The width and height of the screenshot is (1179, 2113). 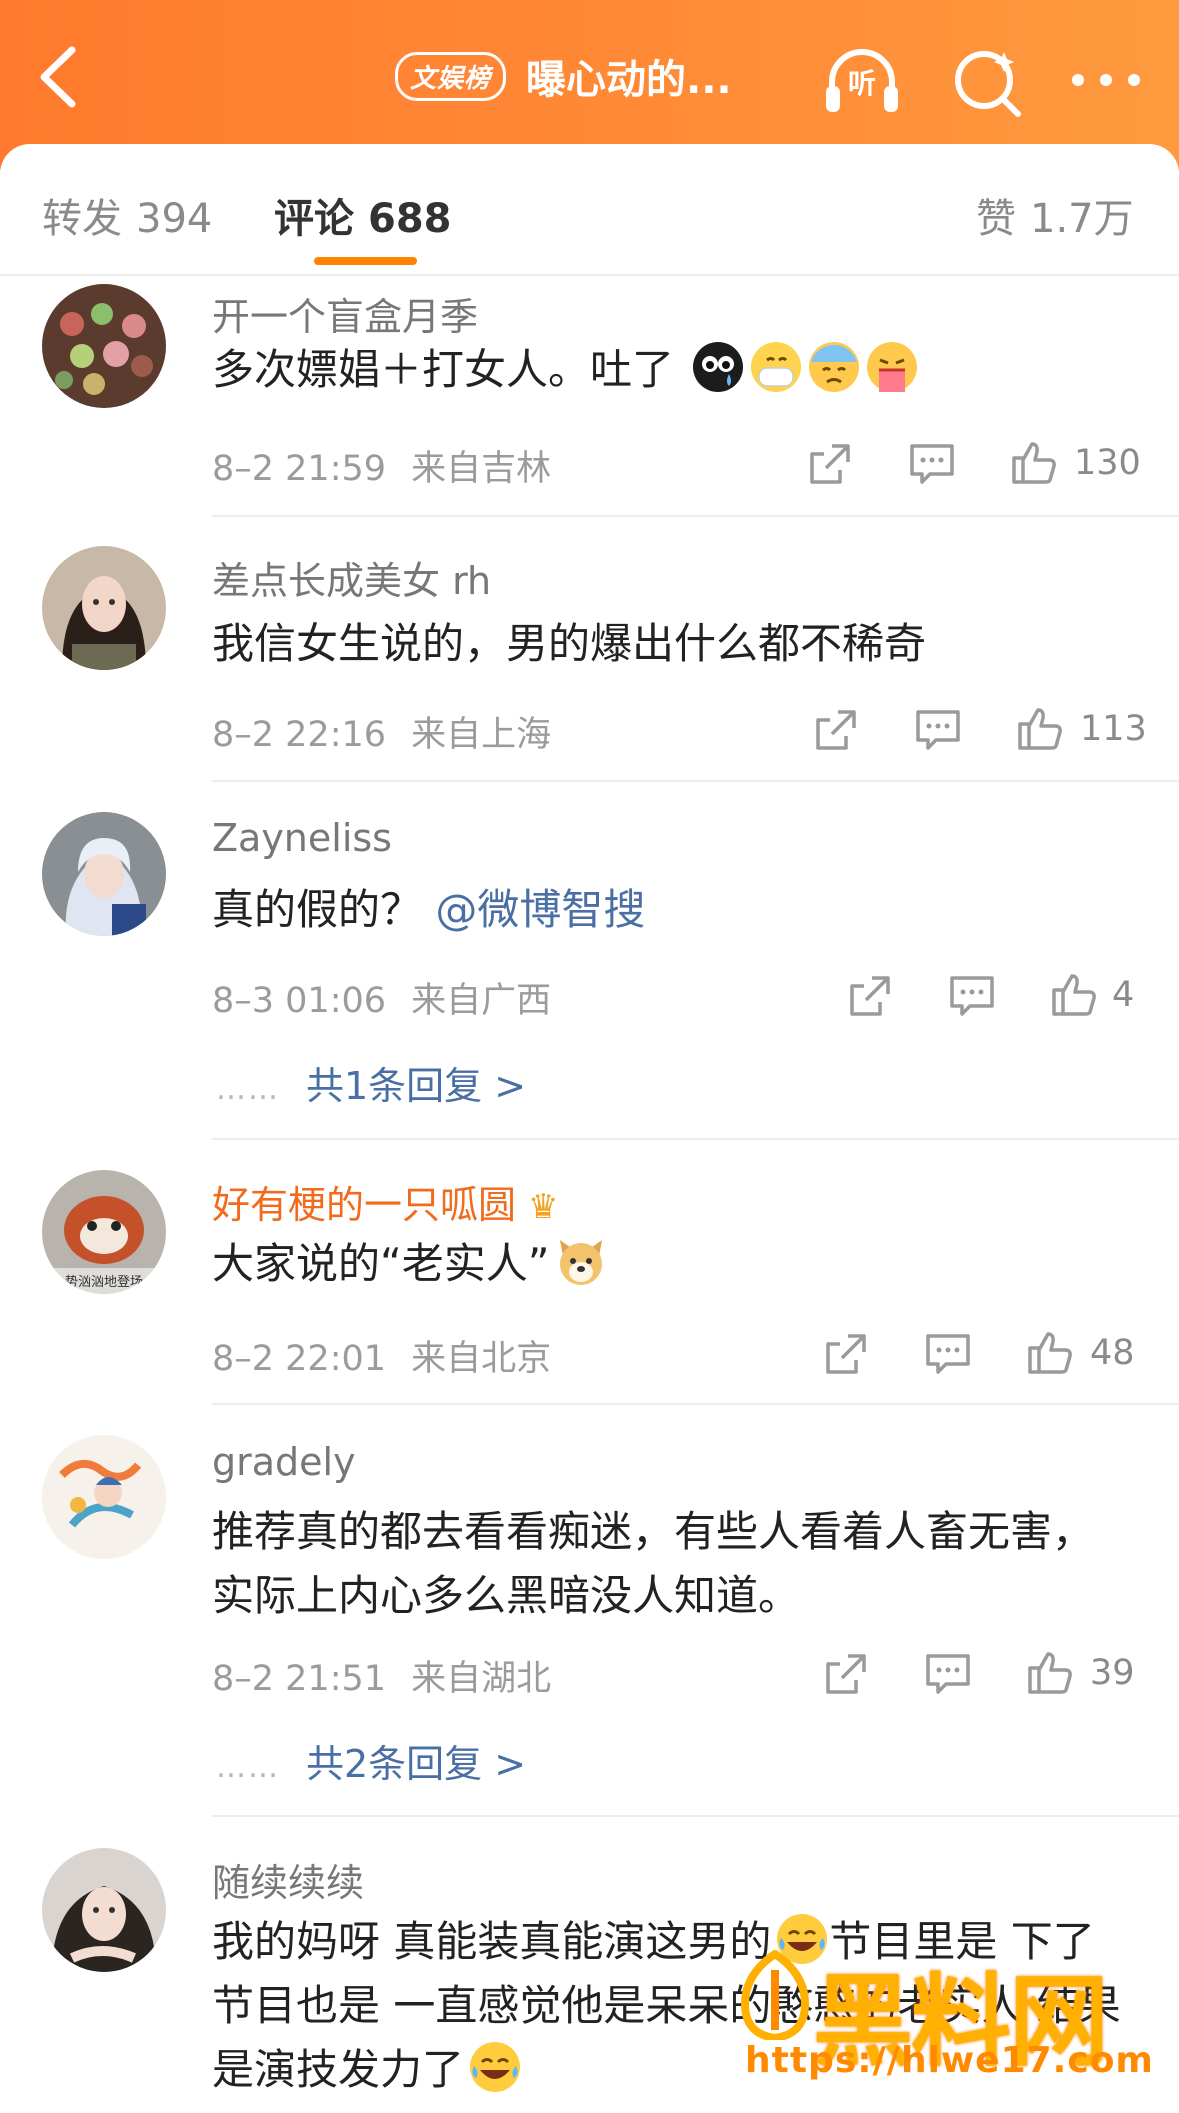 I want to click on topic-tag: 文娱榜, so click(x=451, y=76).